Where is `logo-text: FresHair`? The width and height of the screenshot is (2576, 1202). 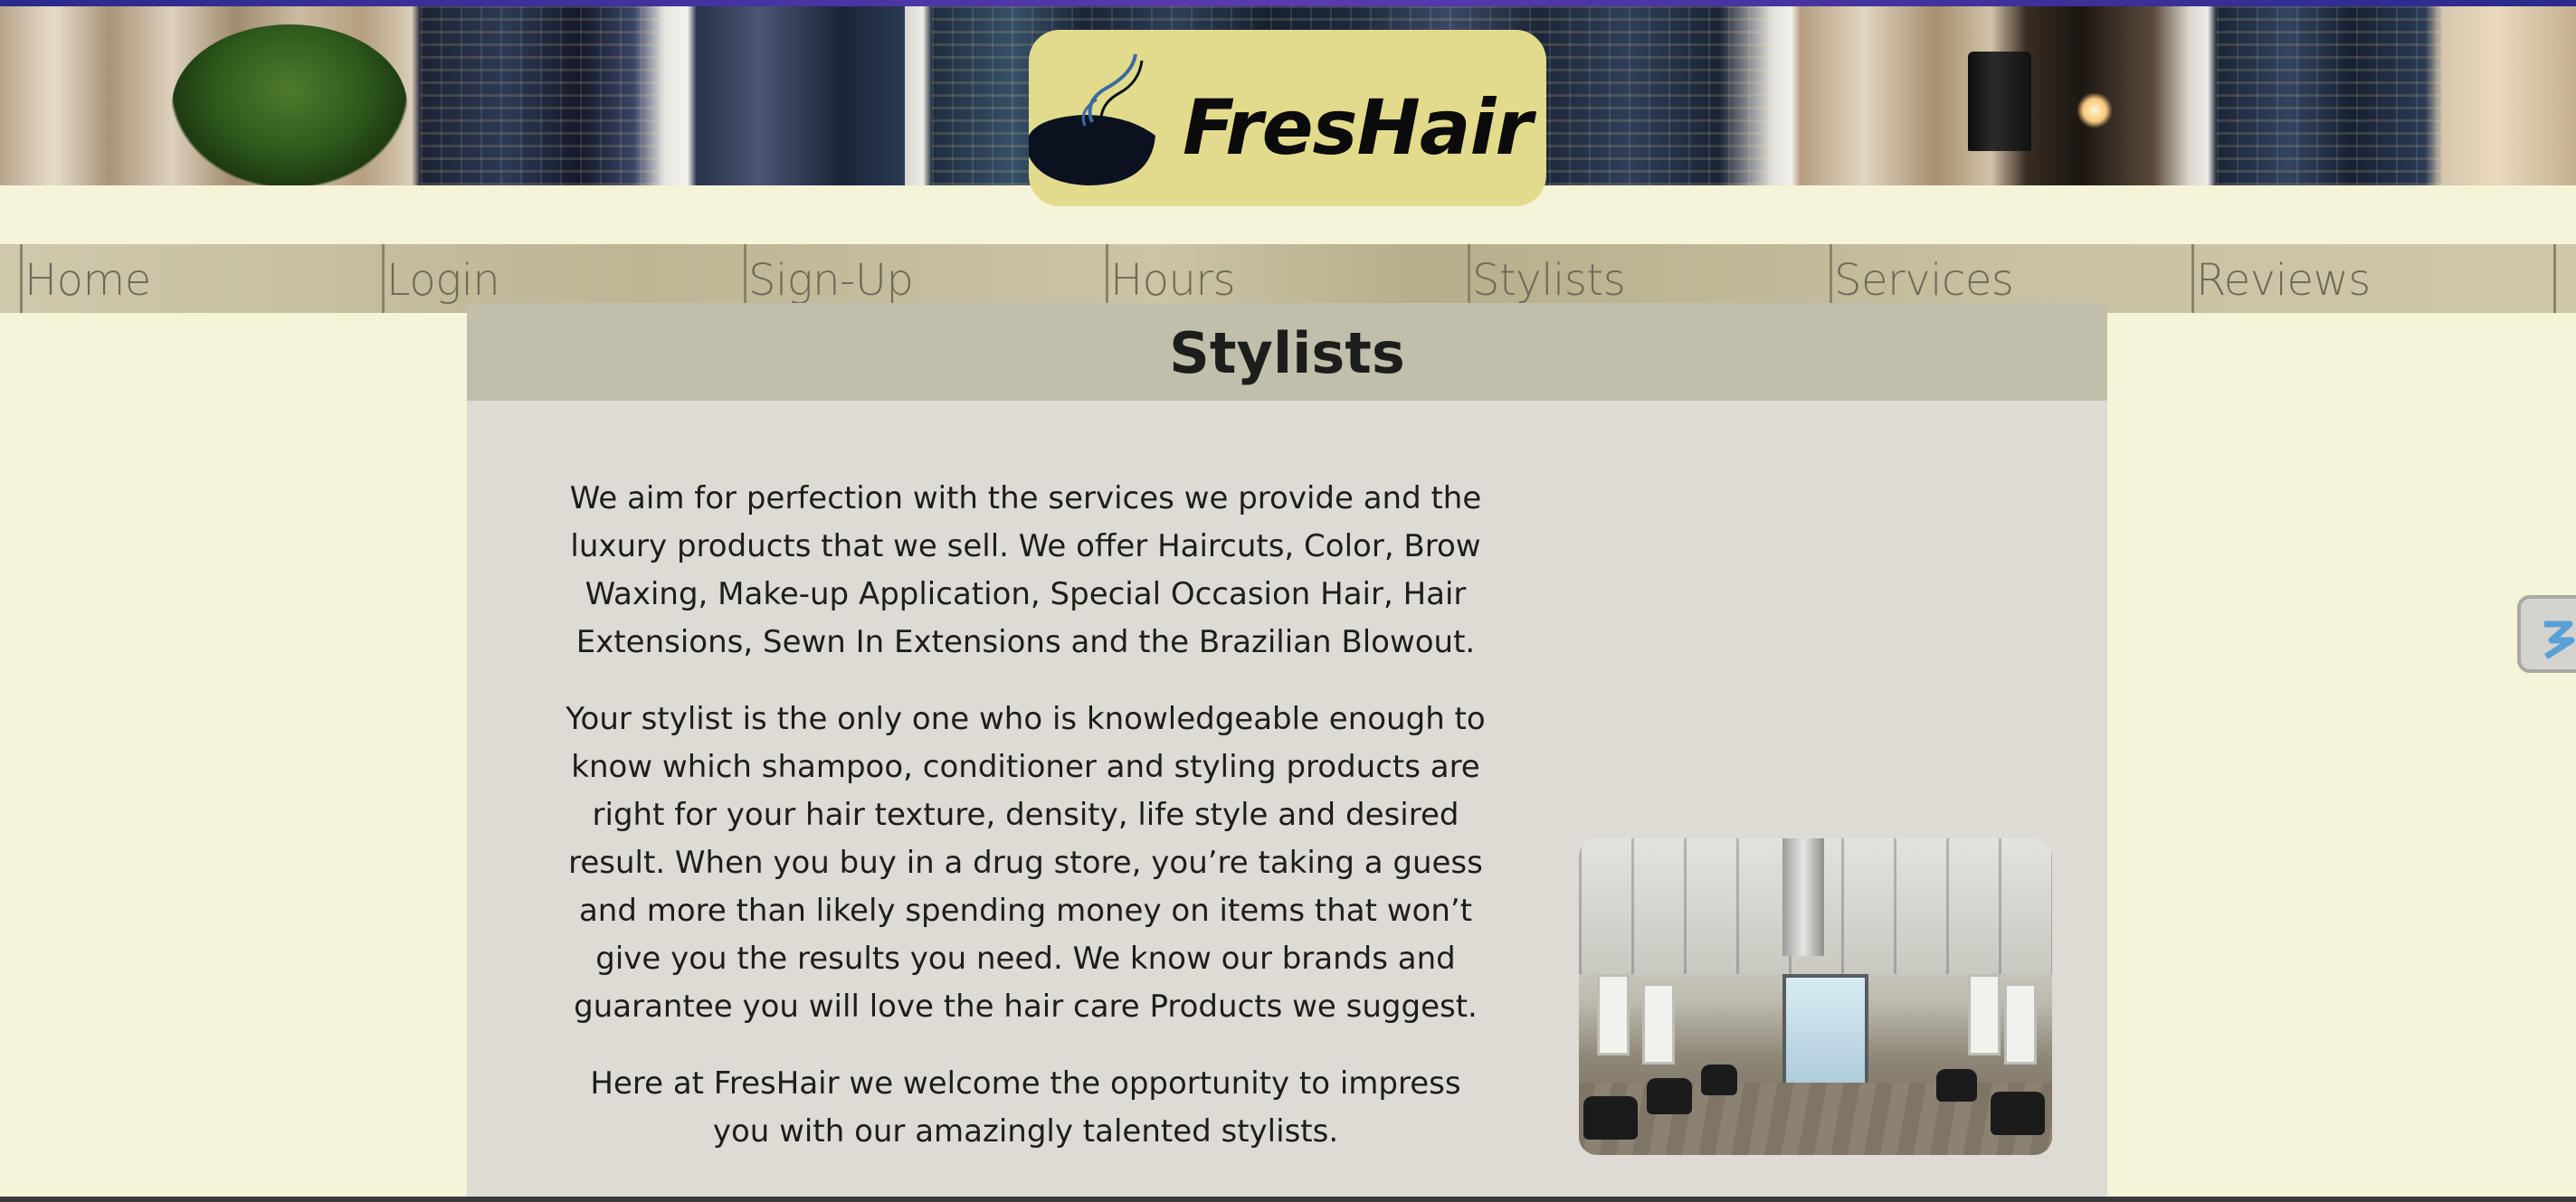 logo-text: FresHair is located at coordinates (1358, 127).